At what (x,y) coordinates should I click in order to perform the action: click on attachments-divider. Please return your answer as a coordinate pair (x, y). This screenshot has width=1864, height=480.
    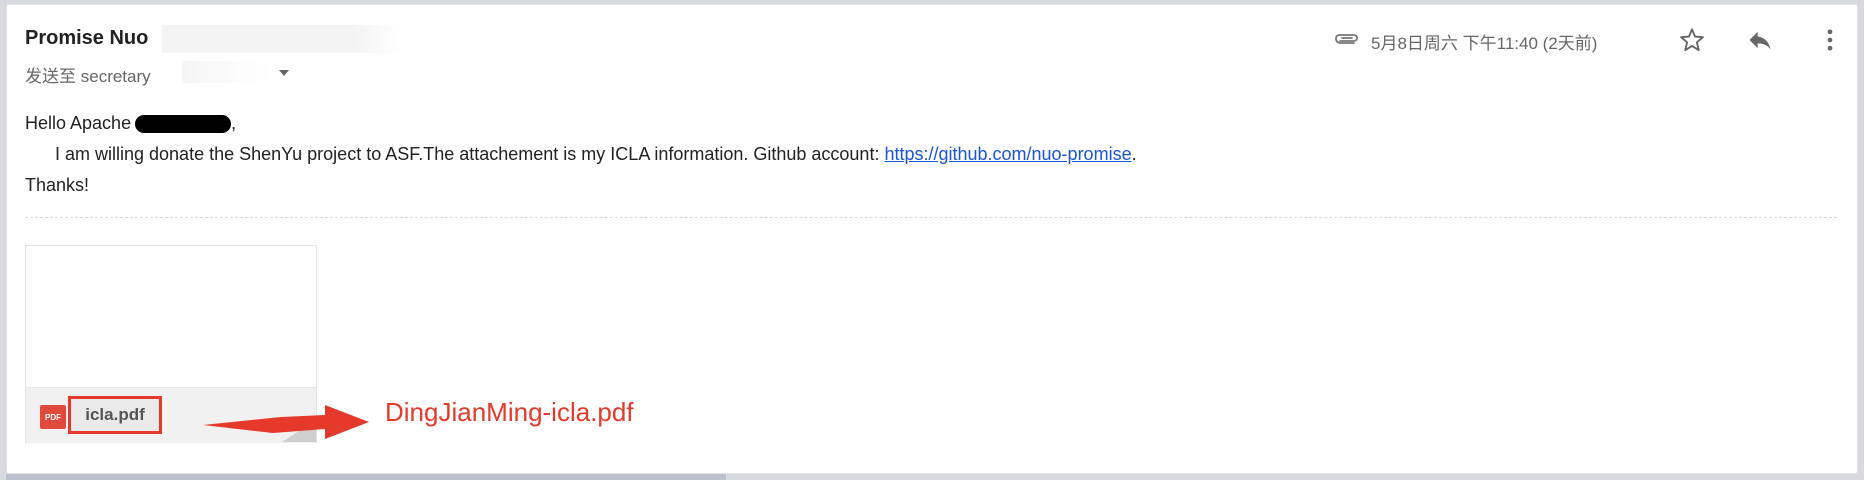
    Looking at the image, I should click on (931, 217).